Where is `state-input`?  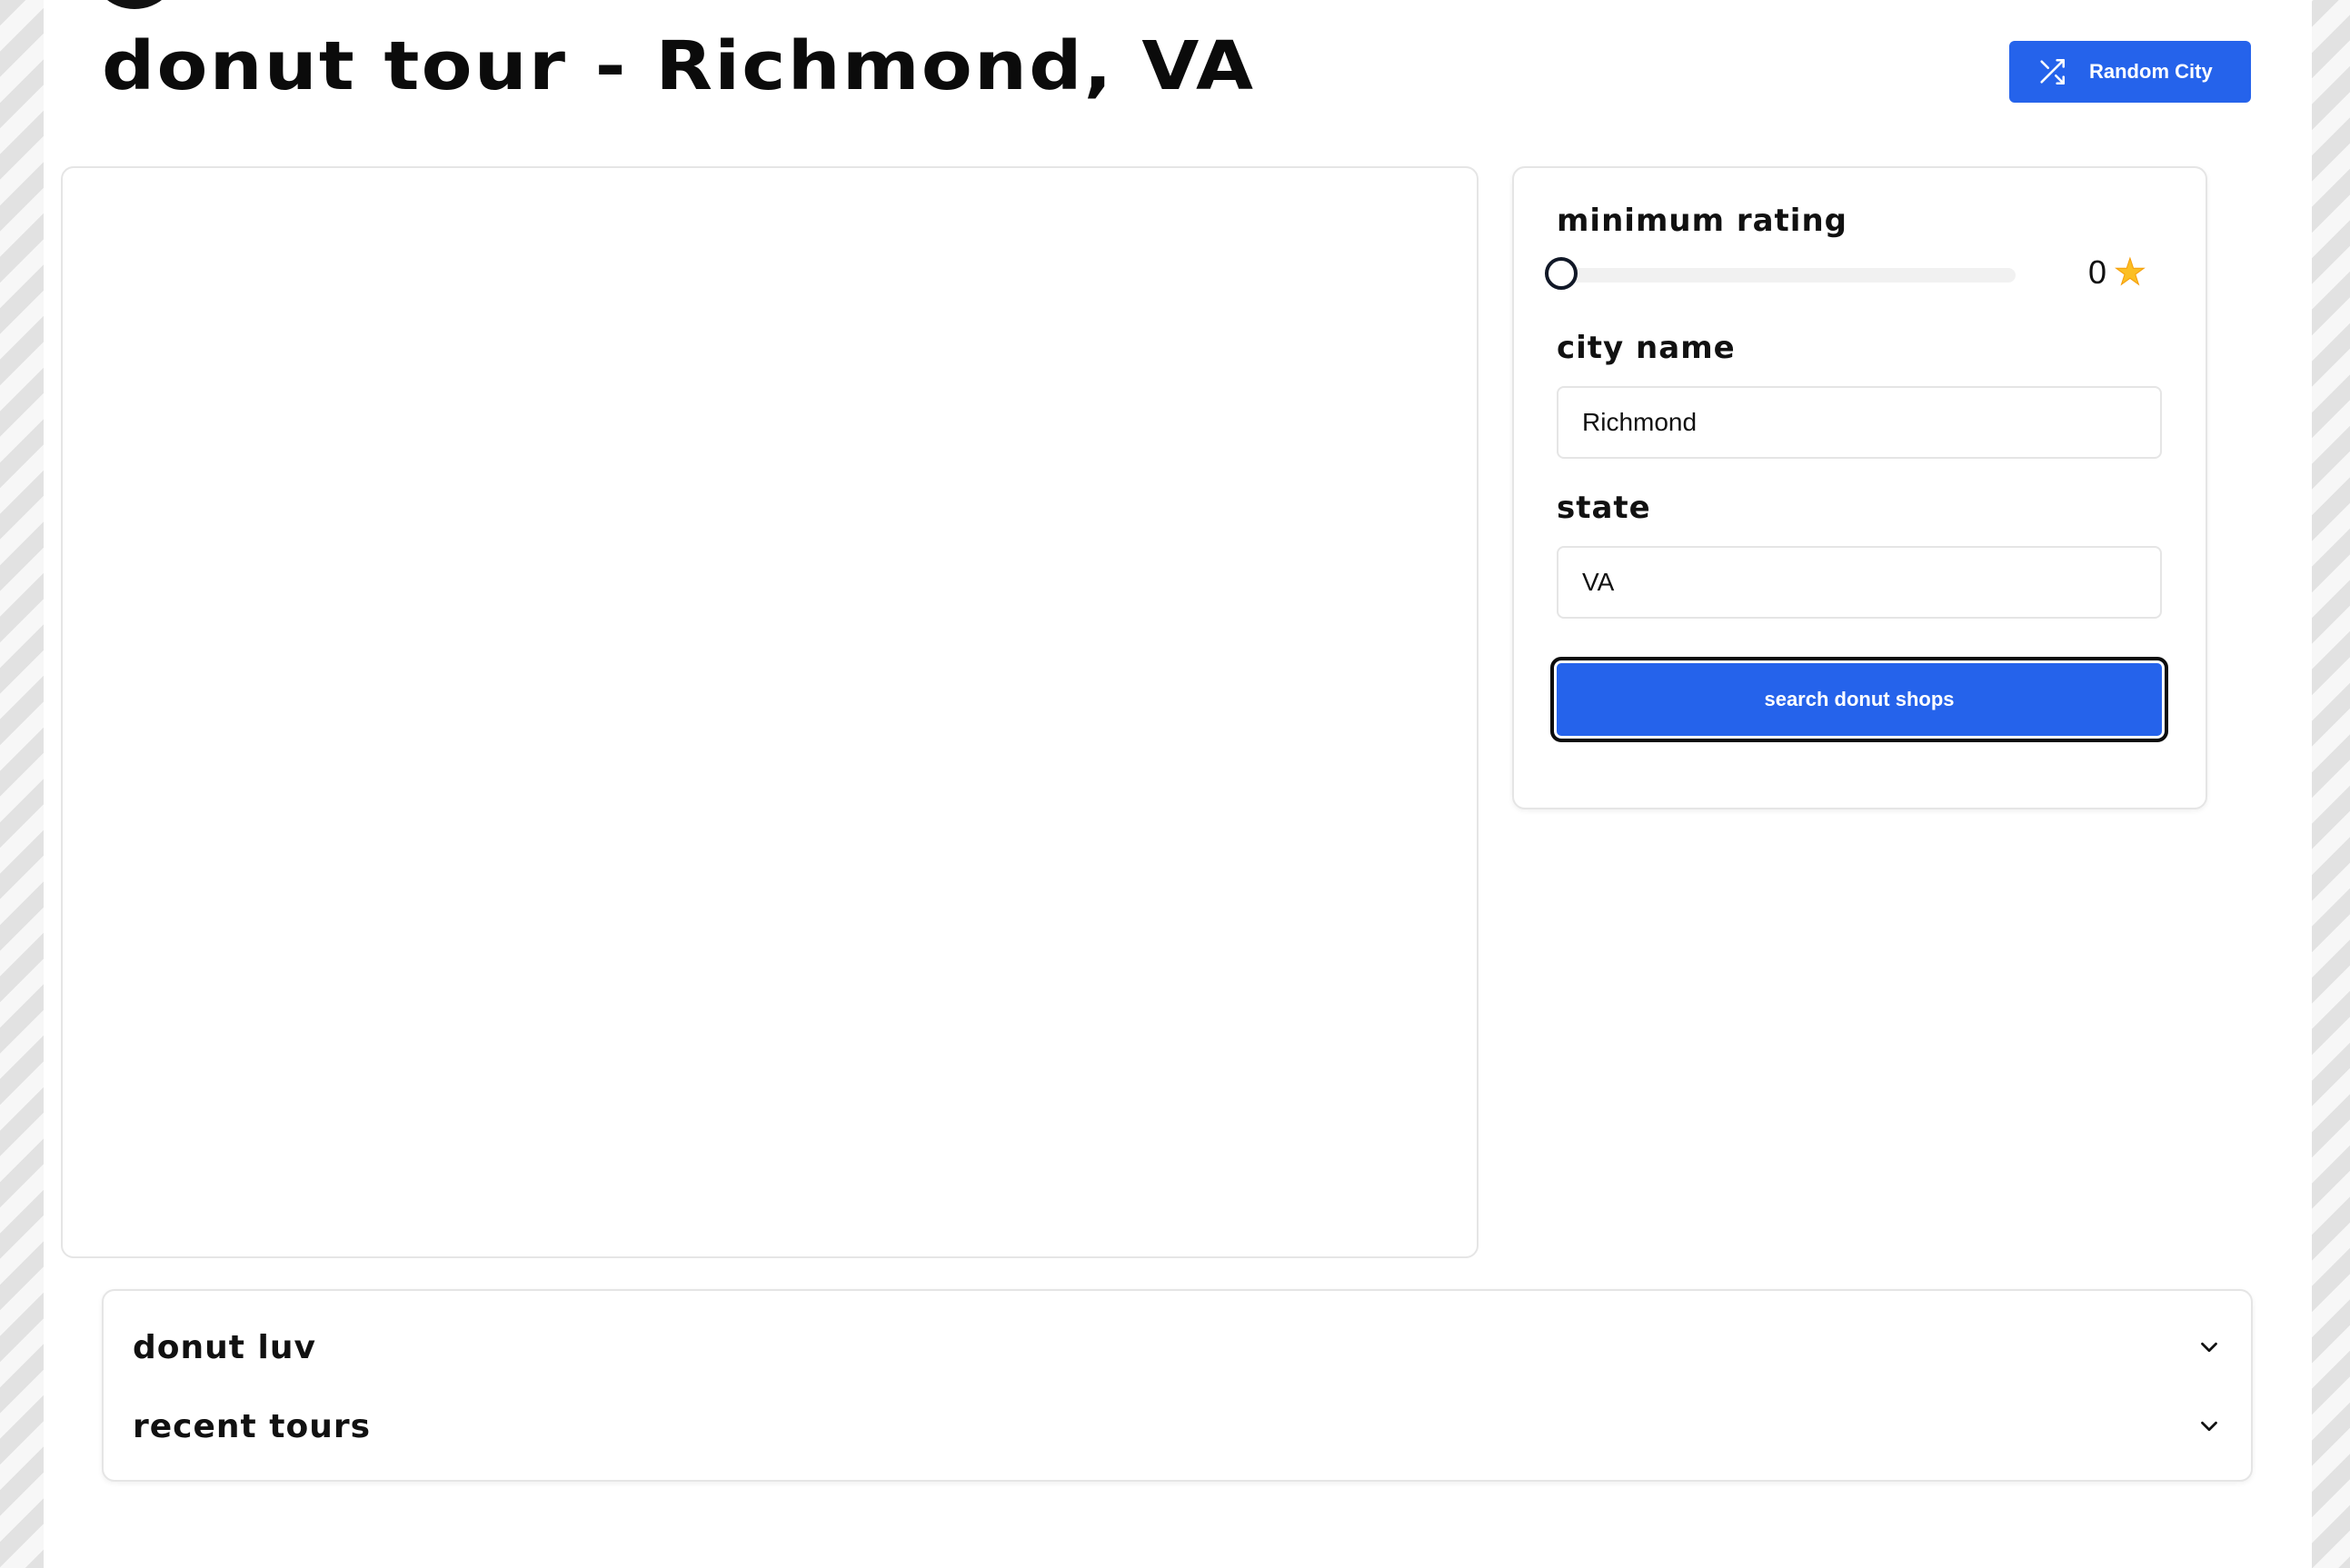 state-input is located at coordinates (1859, 582).